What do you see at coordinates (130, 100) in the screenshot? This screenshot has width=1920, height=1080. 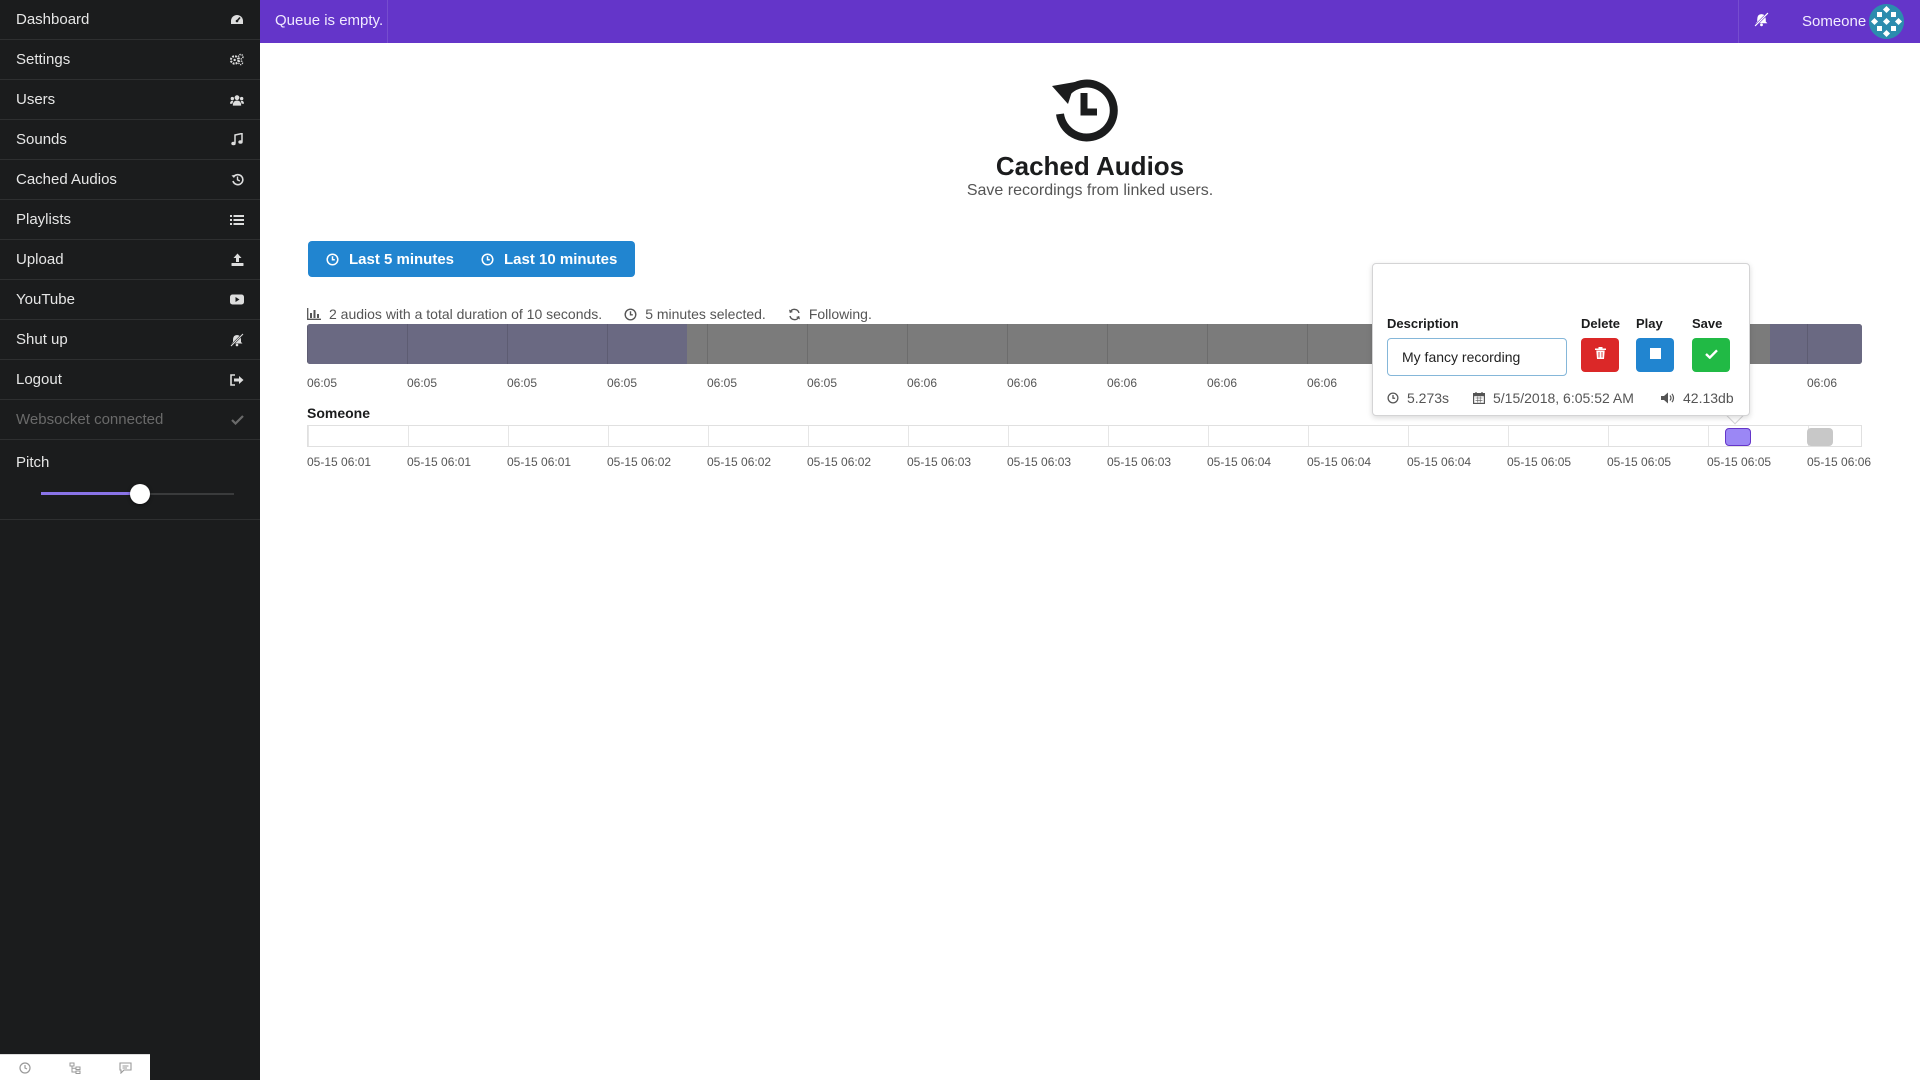 I see `sidebar-item-users: Users` at bounding box center [130, 100].